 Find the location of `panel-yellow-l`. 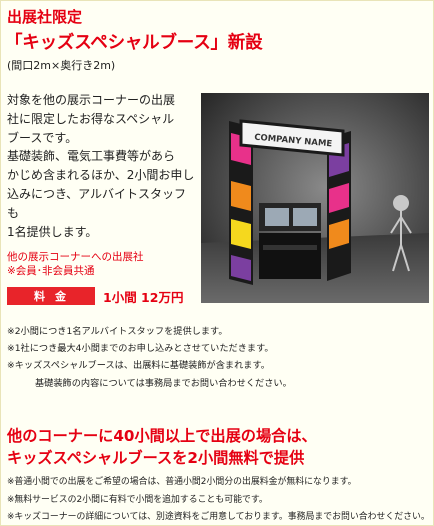

panel-yellow-l is located at coordinates (241, 234).